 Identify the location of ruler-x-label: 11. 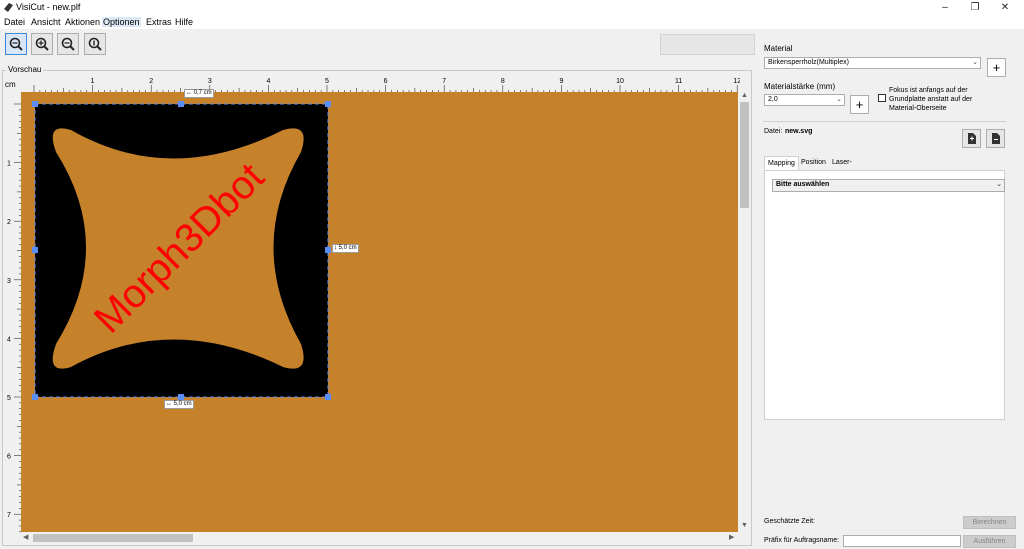
(678, 81).